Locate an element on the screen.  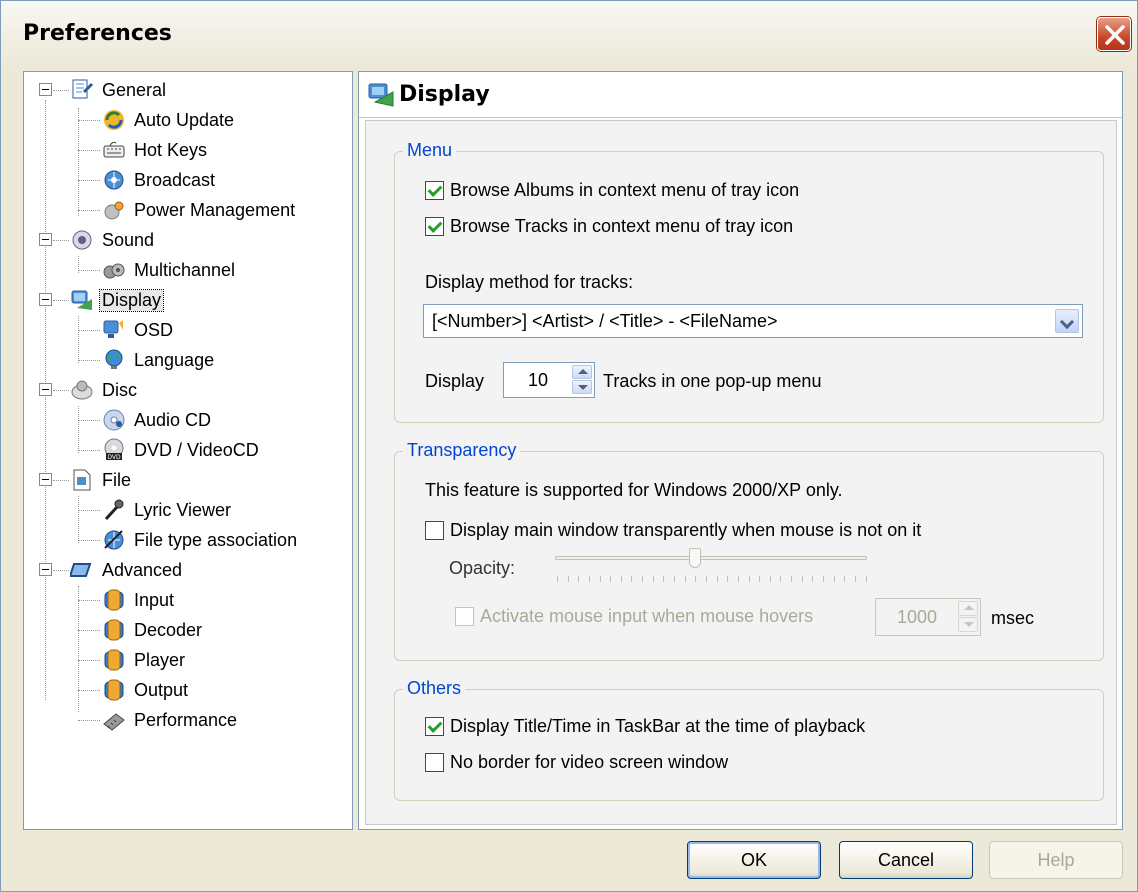
tree-item-power-management: Power Management is located at coordinates (187, 210).